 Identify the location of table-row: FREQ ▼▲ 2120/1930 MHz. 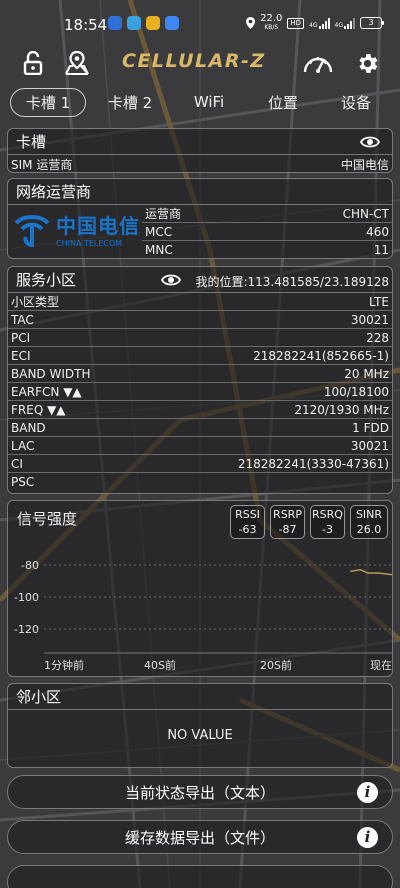
(200, 410).